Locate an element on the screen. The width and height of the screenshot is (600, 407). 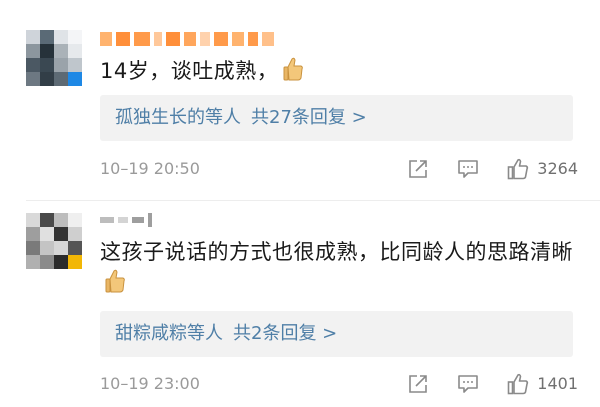
reply-count-link: 共2条回复 > is located at coordinates (285, 333).